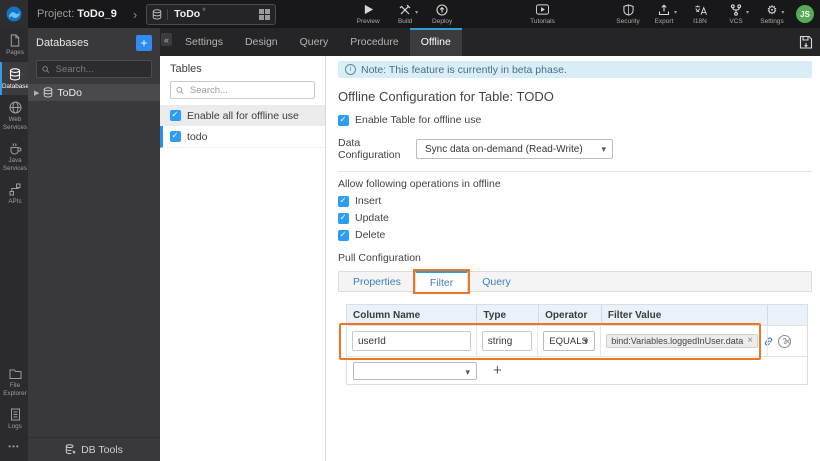 Image resolution: width=820 pixels, height=461 pixels. I want to click on page-title: Offline Configuration for Table: TODO, so click(446, 96).